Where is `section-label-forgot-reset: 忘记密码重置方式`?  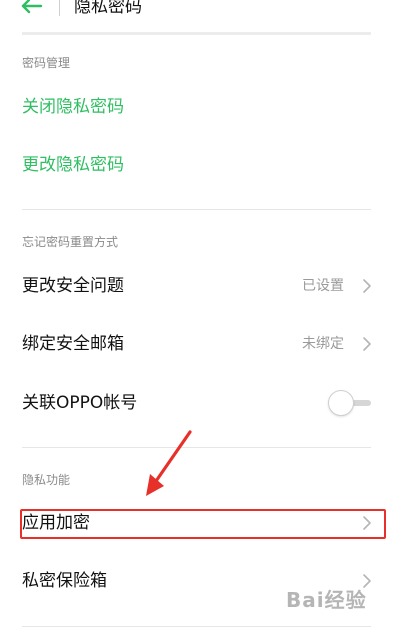
section-label-forgot-reset: 忘记密码重置方式 is located at coordinates (70, 242).